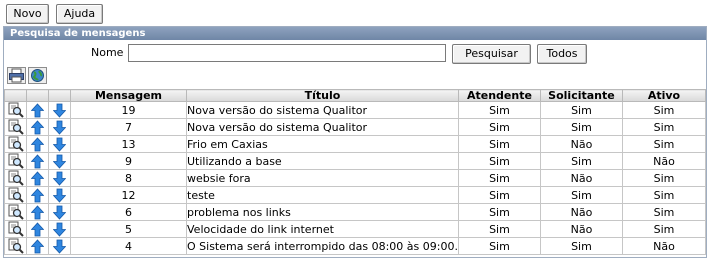 Image resolution: width=709 pixels, height=260 pixels. Describe the element at coordinates (322, 161) in the screenshot. I see `cell-titulo: Utilizando a base` at that location.